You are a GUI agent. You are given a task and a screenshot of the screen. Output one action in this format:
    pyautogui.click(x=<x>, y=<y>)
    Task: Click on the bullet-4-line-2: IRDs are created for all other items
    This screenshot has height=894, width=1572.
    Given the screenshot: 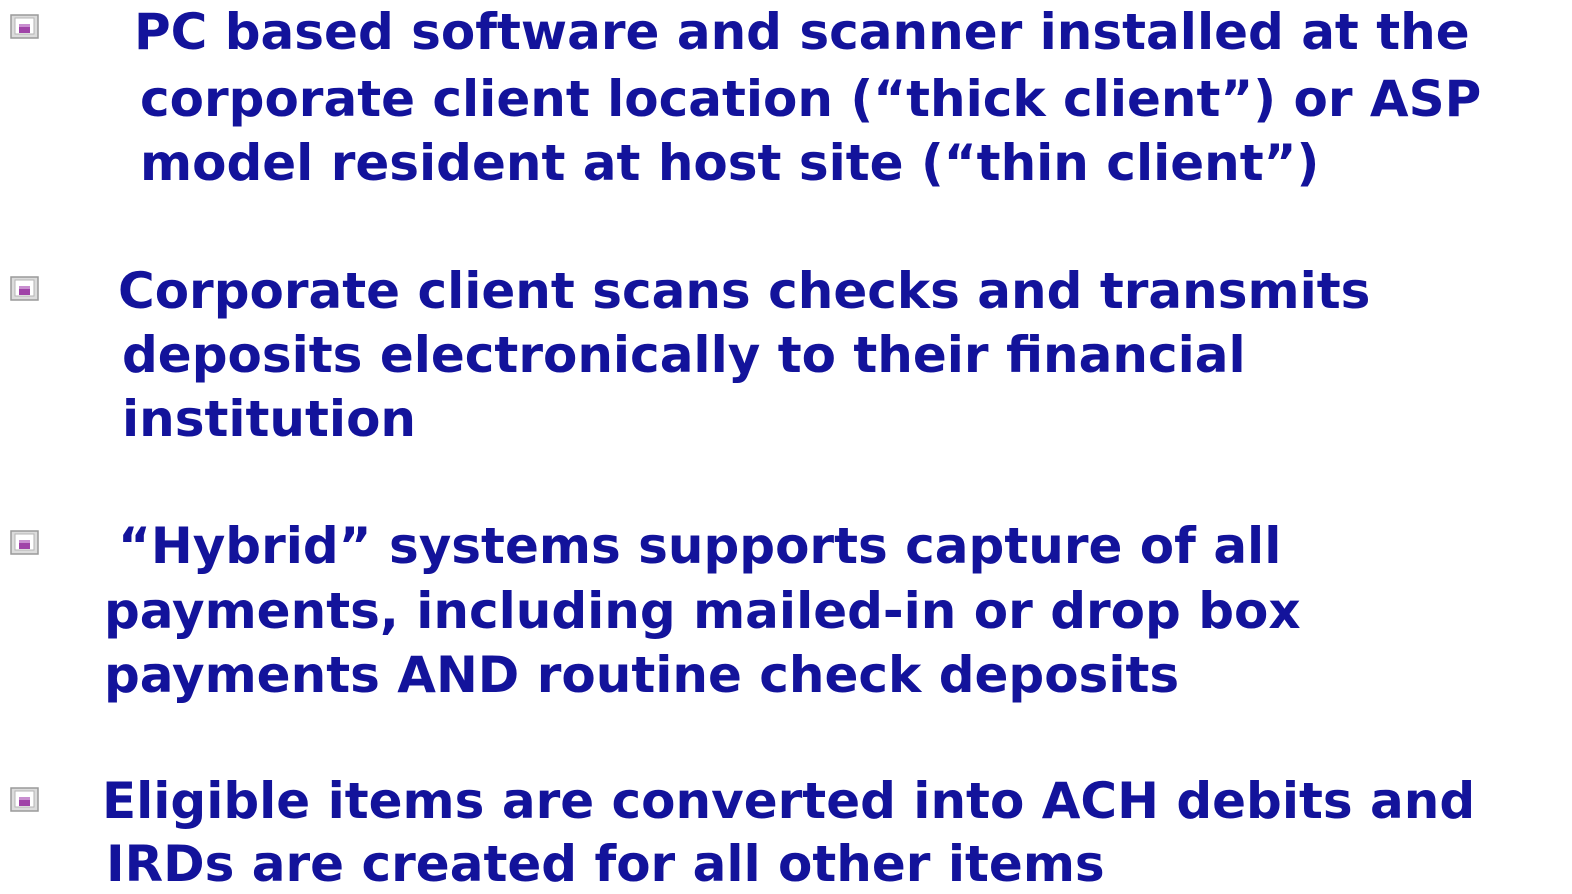 What is the action you would take?
    pyautogui.click(x=605, y=864)
    